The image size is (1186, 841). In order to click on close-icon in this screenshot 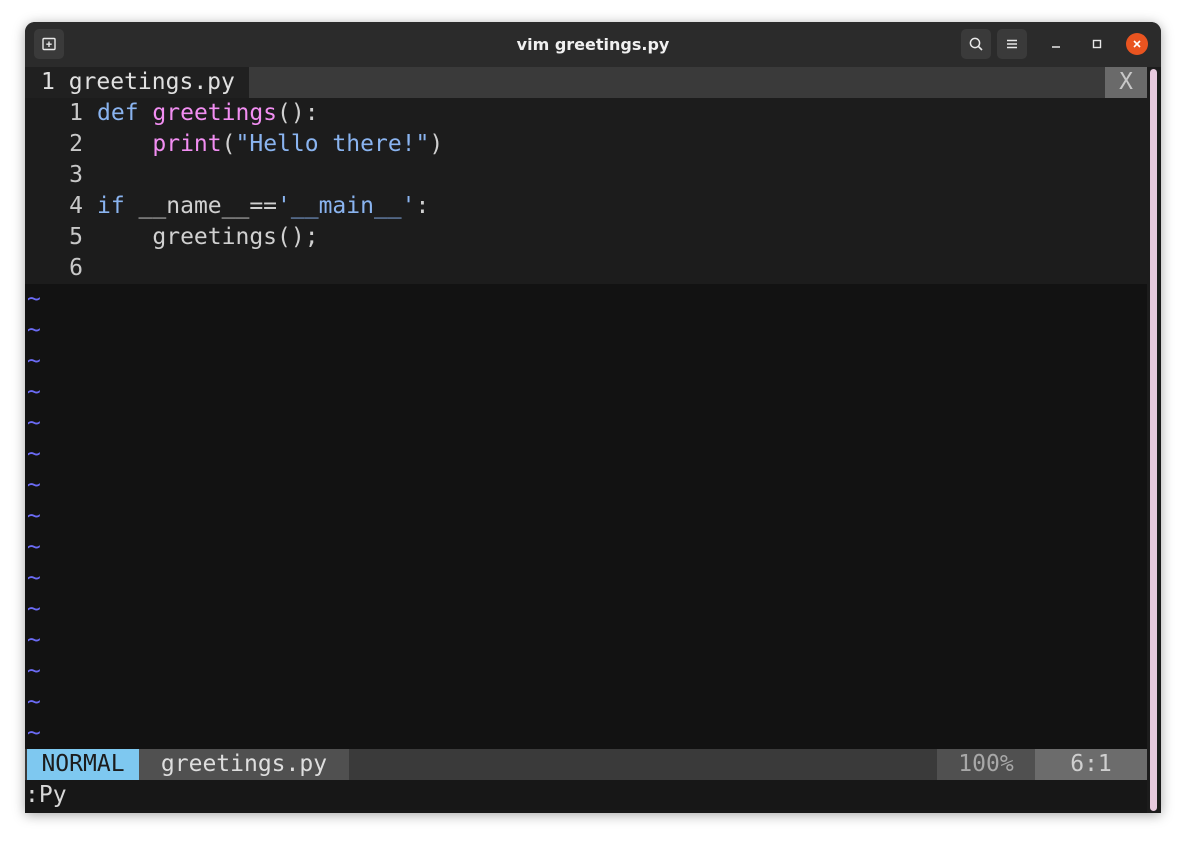, I will do `click(1137, 44)`.